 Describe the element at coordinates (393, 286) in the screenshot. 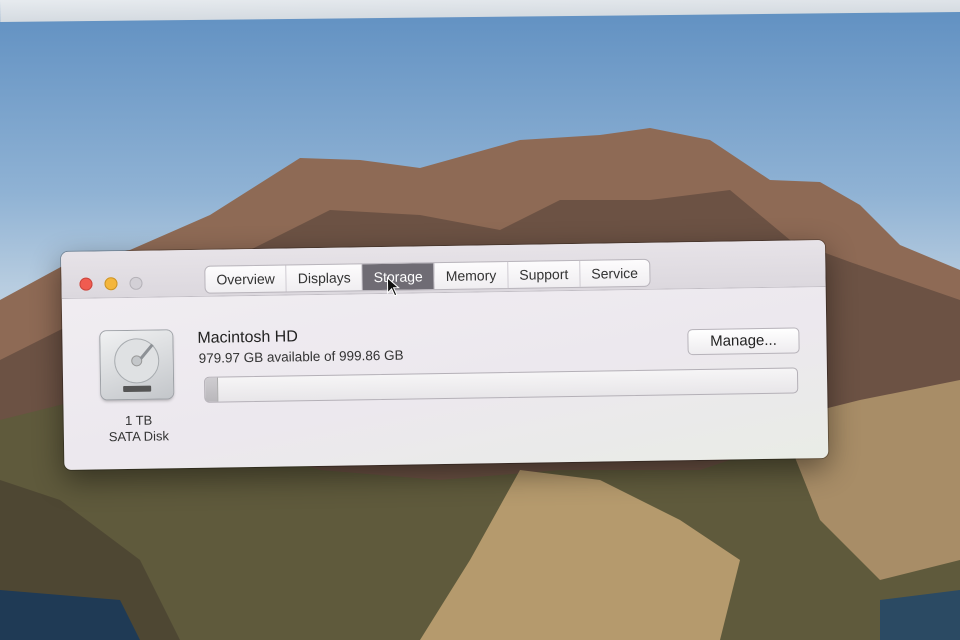

I see `mouse-pointer-icon` at that location.